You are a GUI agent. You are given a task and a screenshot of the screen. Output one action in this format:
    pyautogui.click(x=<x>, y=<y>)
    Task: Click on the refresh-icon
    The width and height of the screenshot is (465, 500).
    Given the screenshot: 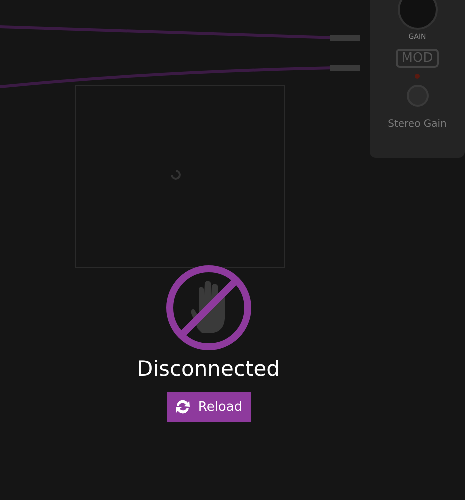 What is the action you would take?
    pyautogui.click(x=183, y=407)
    